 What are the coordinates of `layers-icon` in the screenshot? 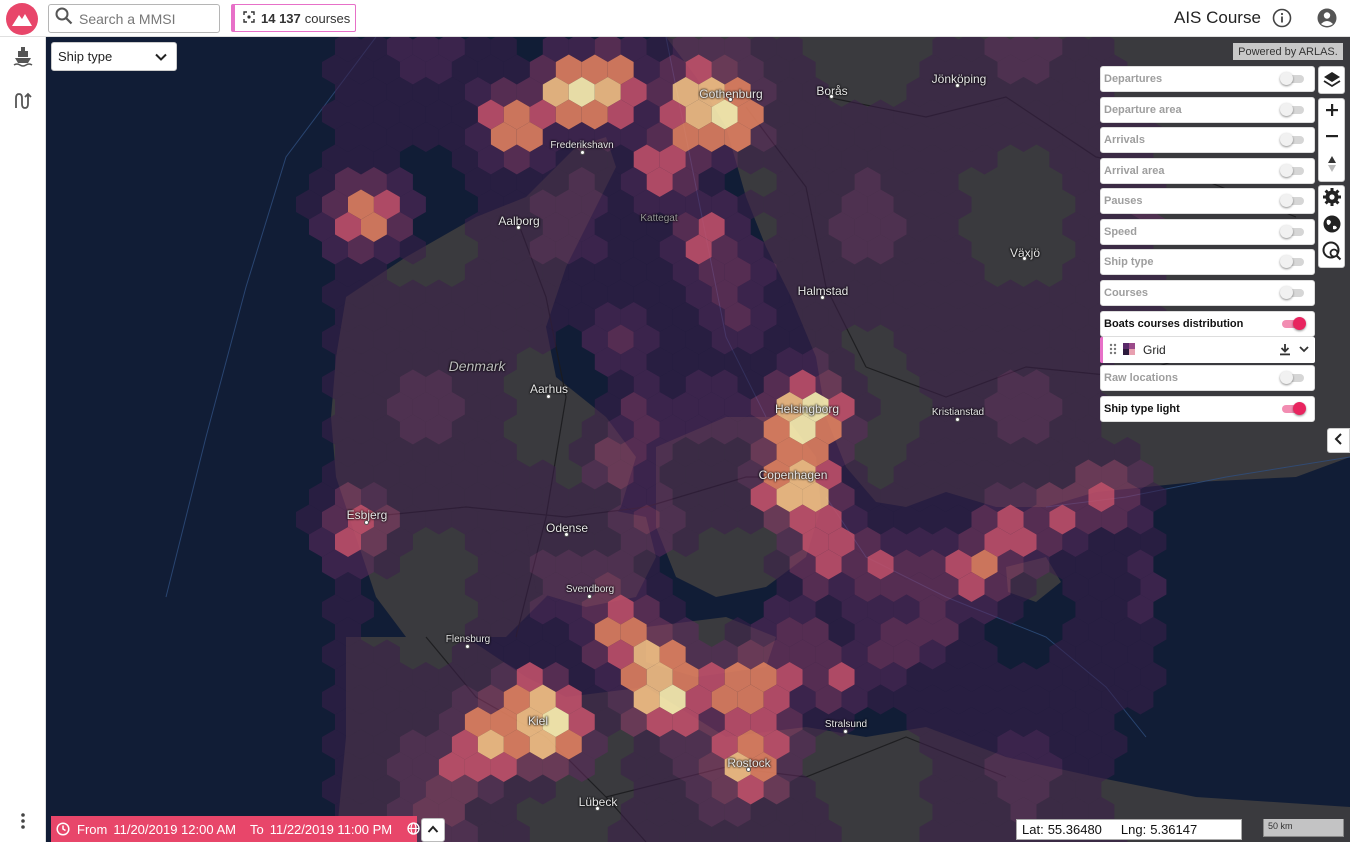 It's located at (1331, 80).